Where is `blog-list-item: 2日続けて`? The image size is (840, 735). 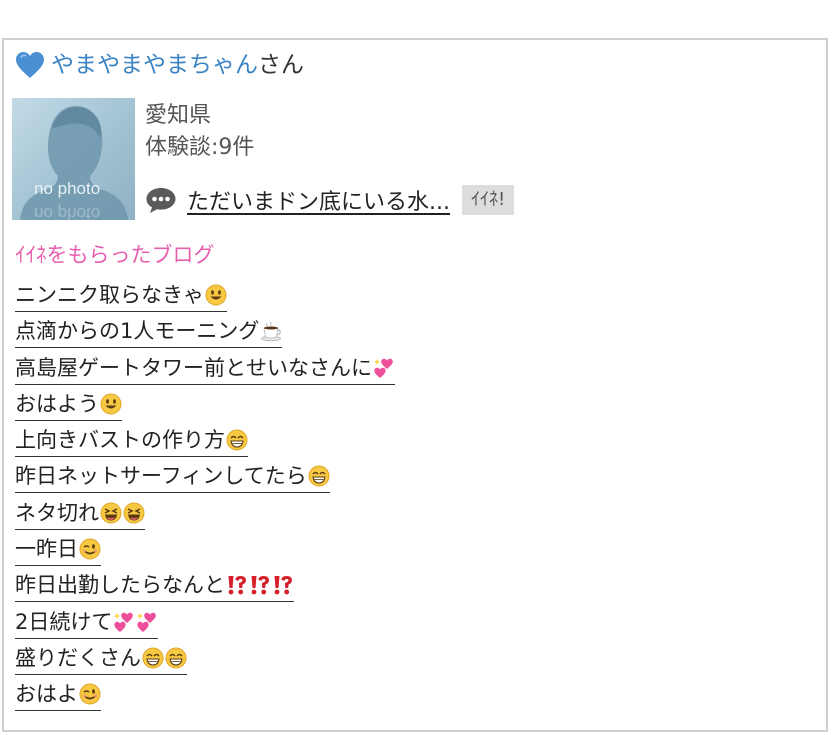
blog-list-item: 2日続けて is located at coordinates (205, 625).